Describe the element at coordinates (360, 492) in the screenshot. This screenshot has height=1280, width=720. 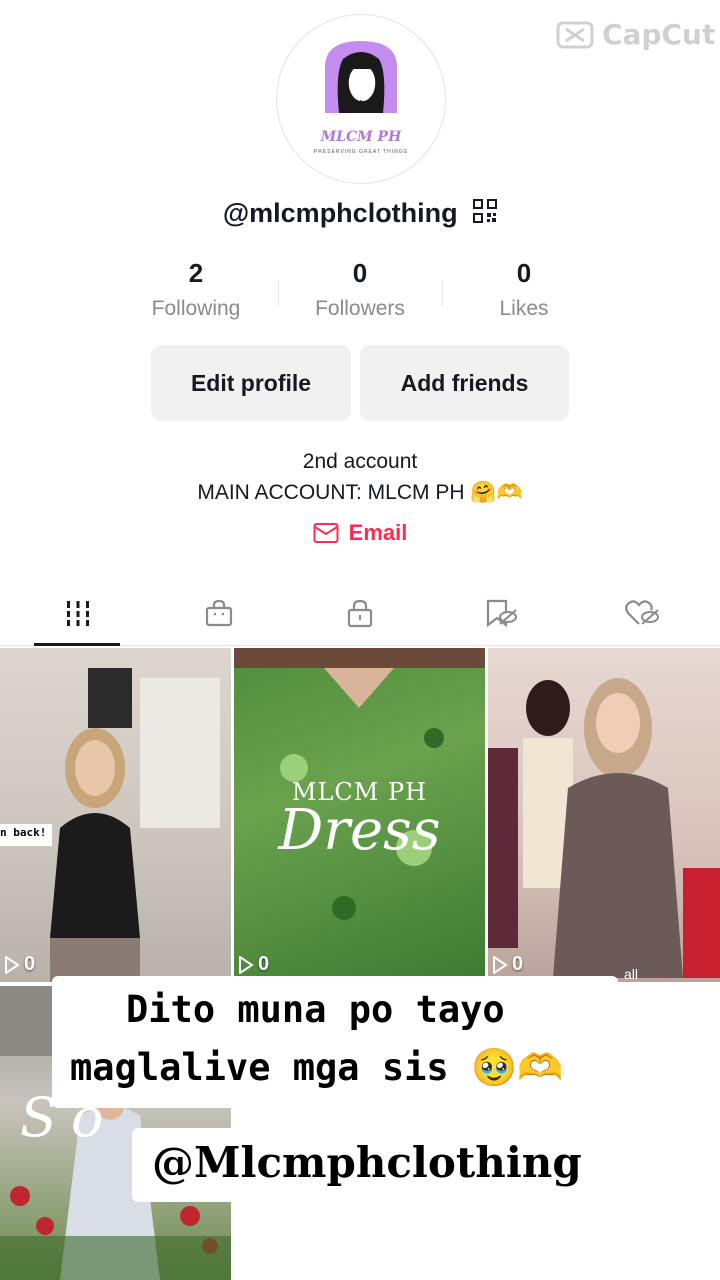
I see `bio-line-2: MAIN ACCOUNT: MLCM PH 🤗🫶` at that location.